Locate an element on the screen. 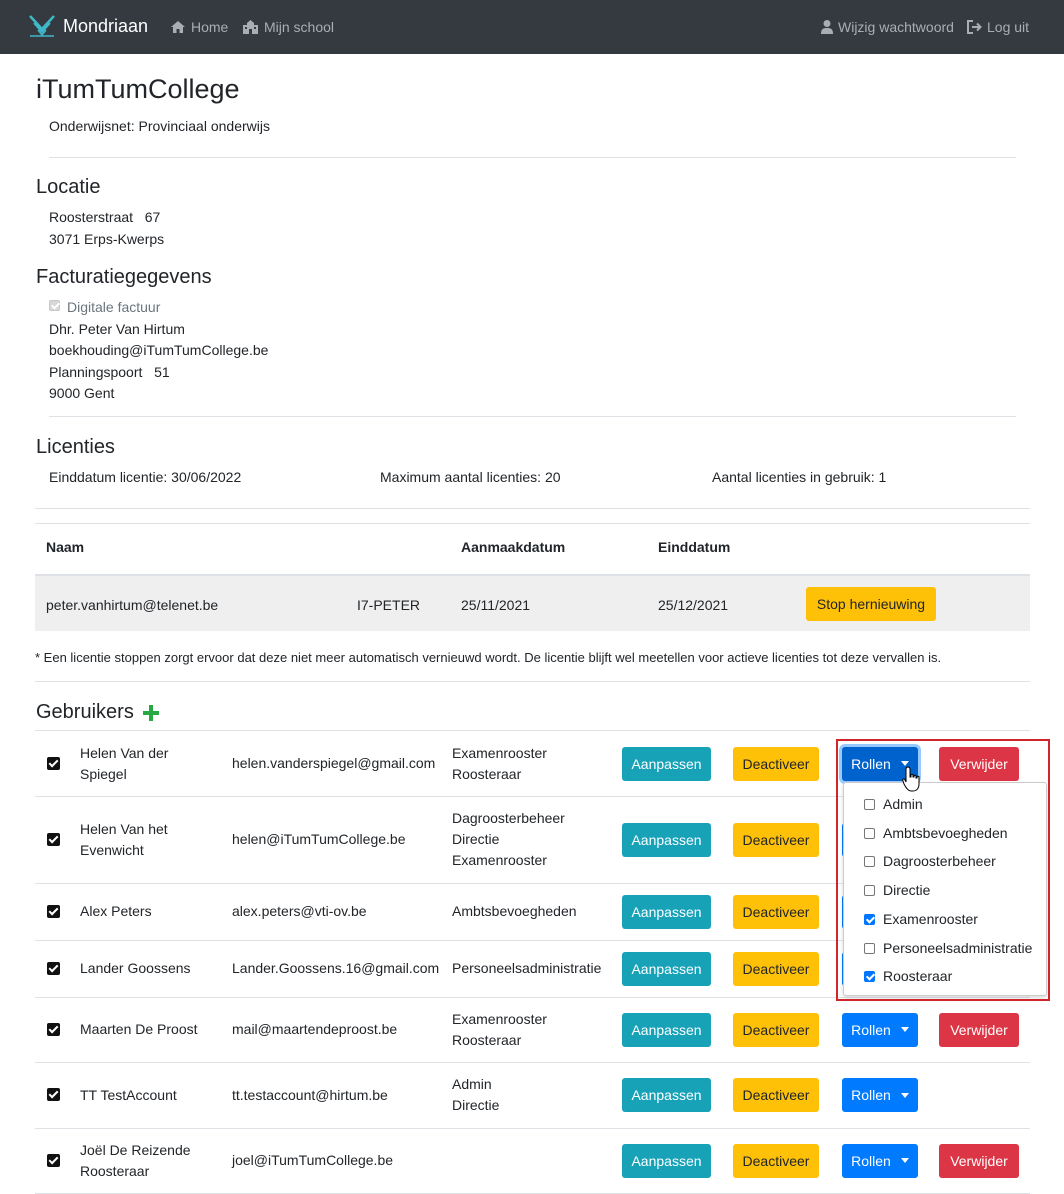 This screenshot has width=1064, height=1194. location-street-number: 67 is located at coordinates (152, 217).